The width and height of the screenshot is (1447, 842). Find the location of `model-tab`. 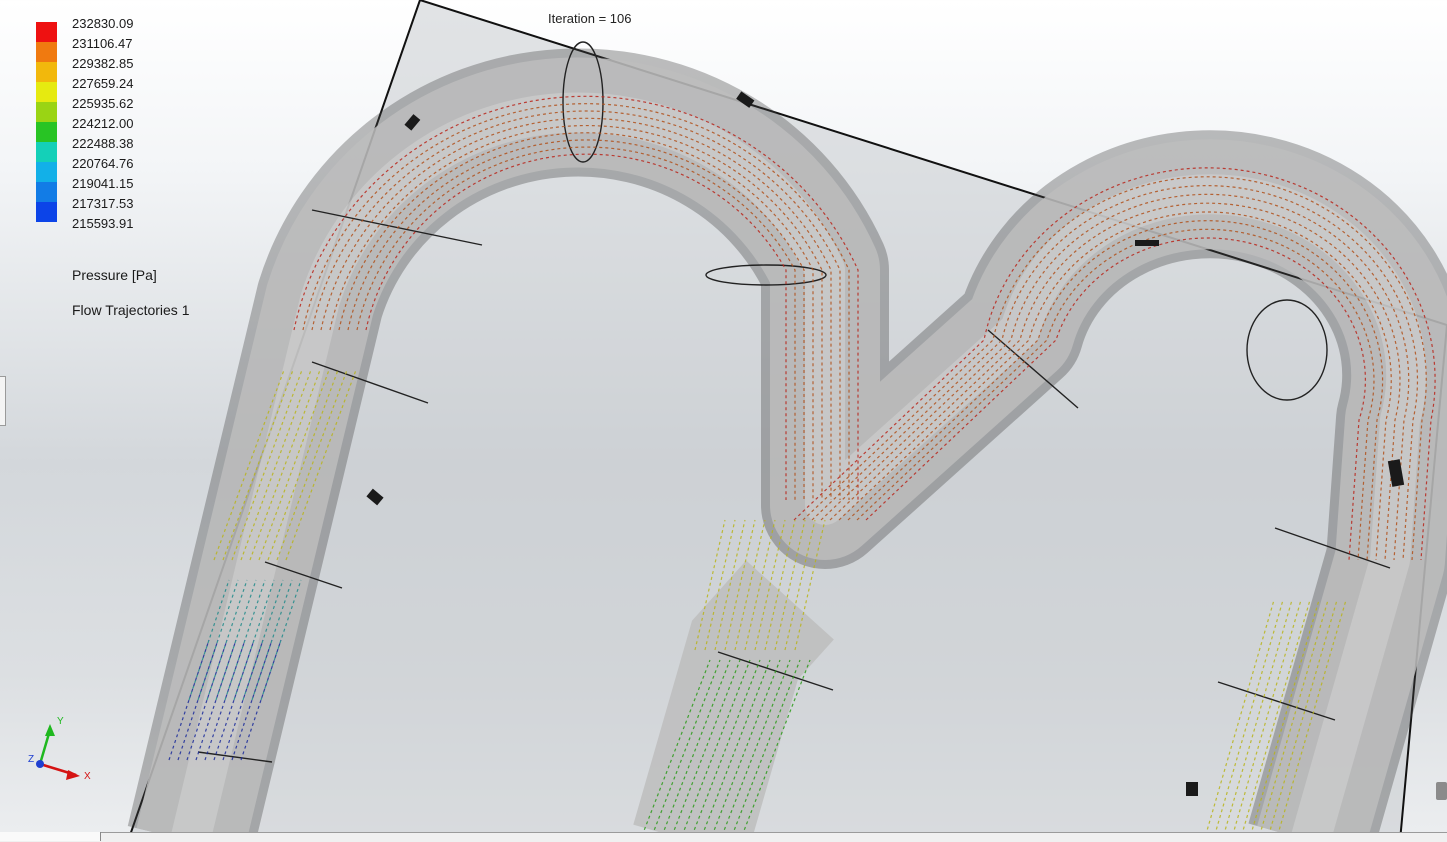

model-tab is located at coordinates (50, 836).